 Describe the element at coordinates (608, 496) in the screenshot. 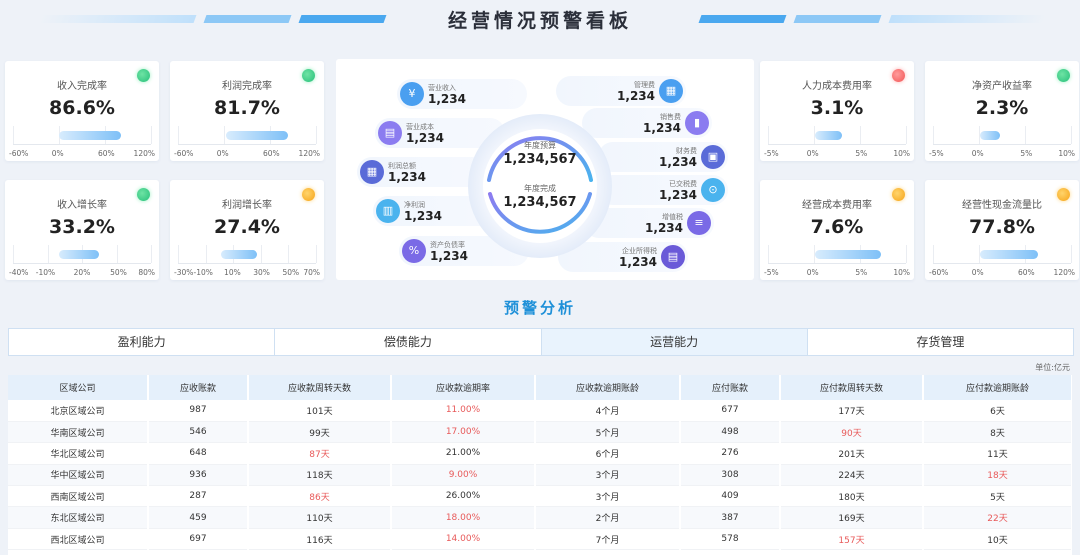

I see `table-cell: 3个月` at that location.